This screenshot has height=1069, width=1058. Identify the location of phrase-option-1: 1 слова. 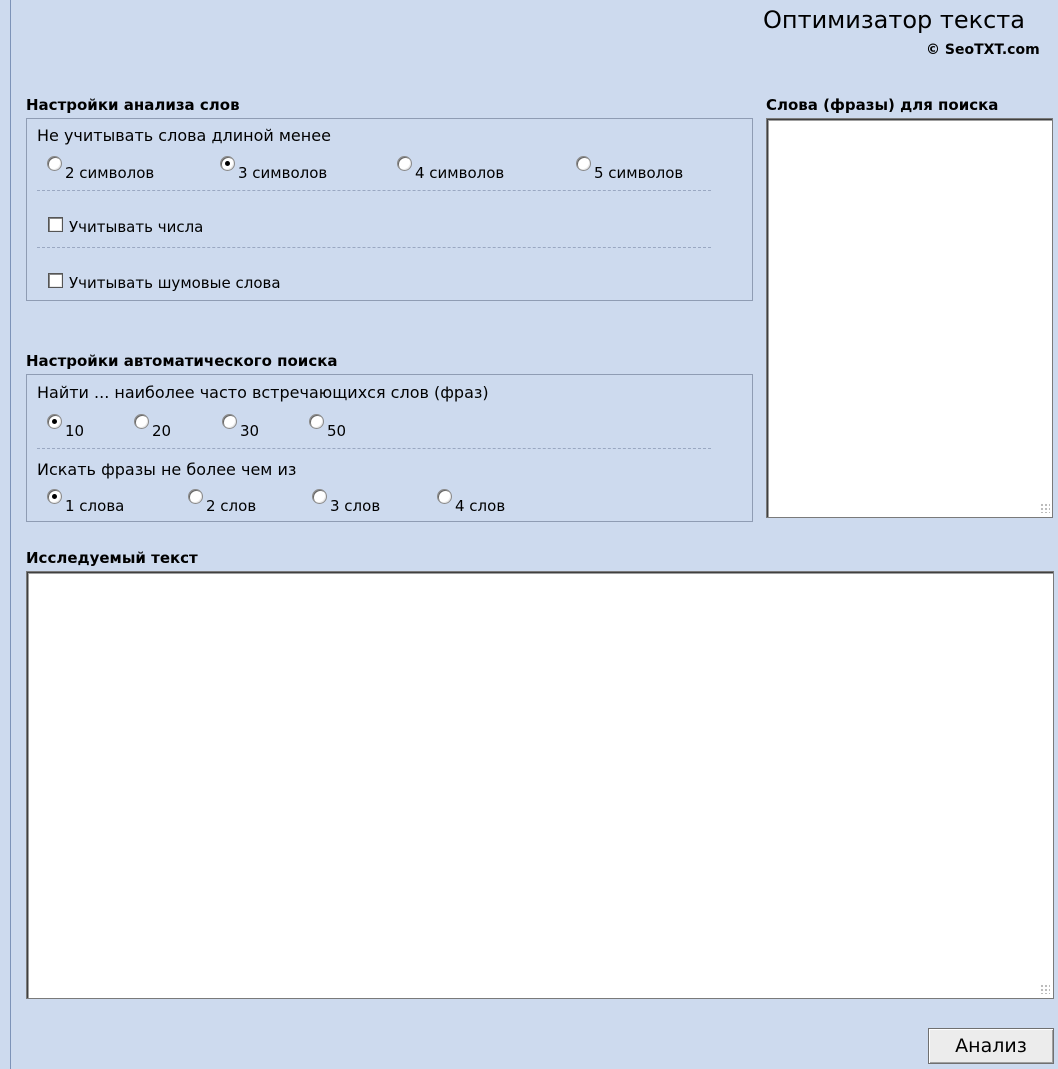
(86, 502).